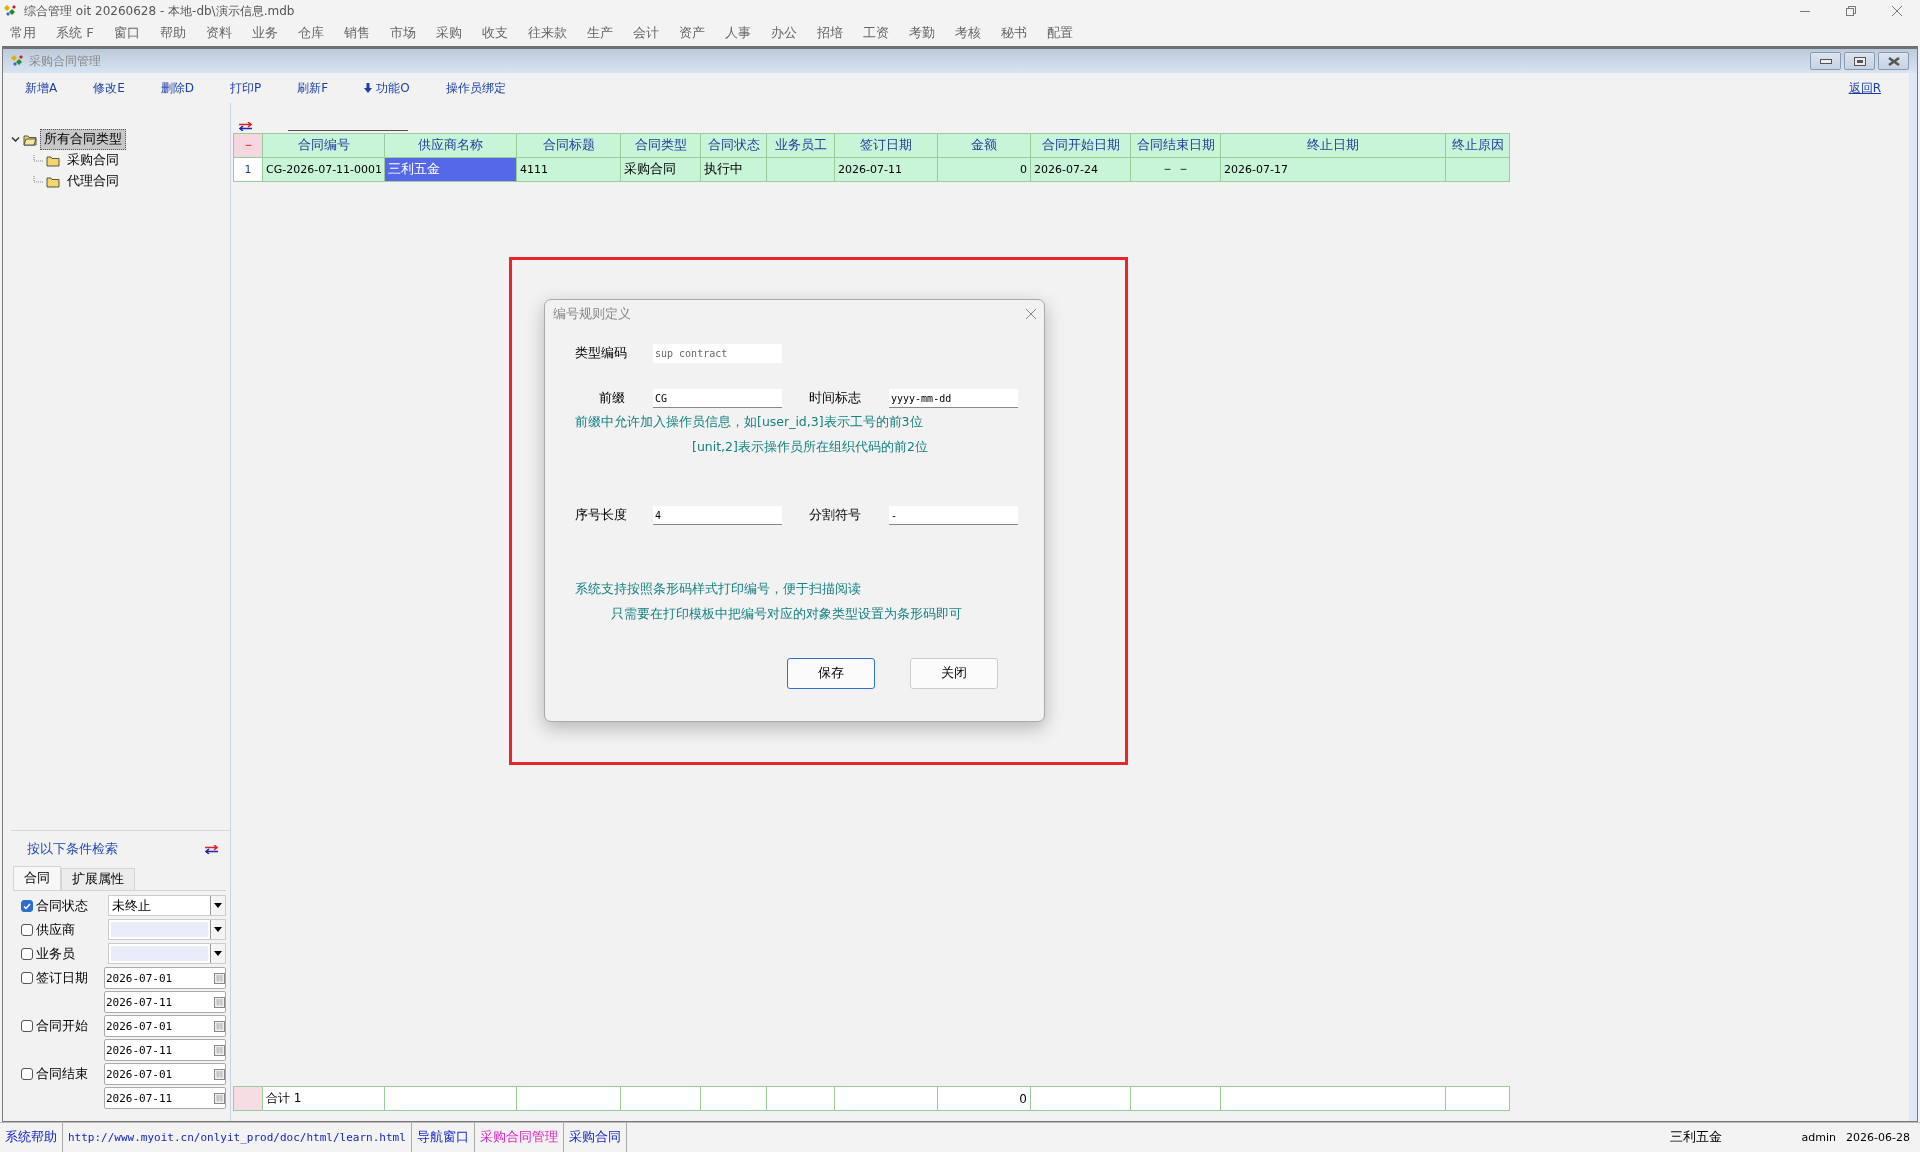  Describe the element at coordinates (1859, 61) in the screenshot. I see `restore-button` at that location.